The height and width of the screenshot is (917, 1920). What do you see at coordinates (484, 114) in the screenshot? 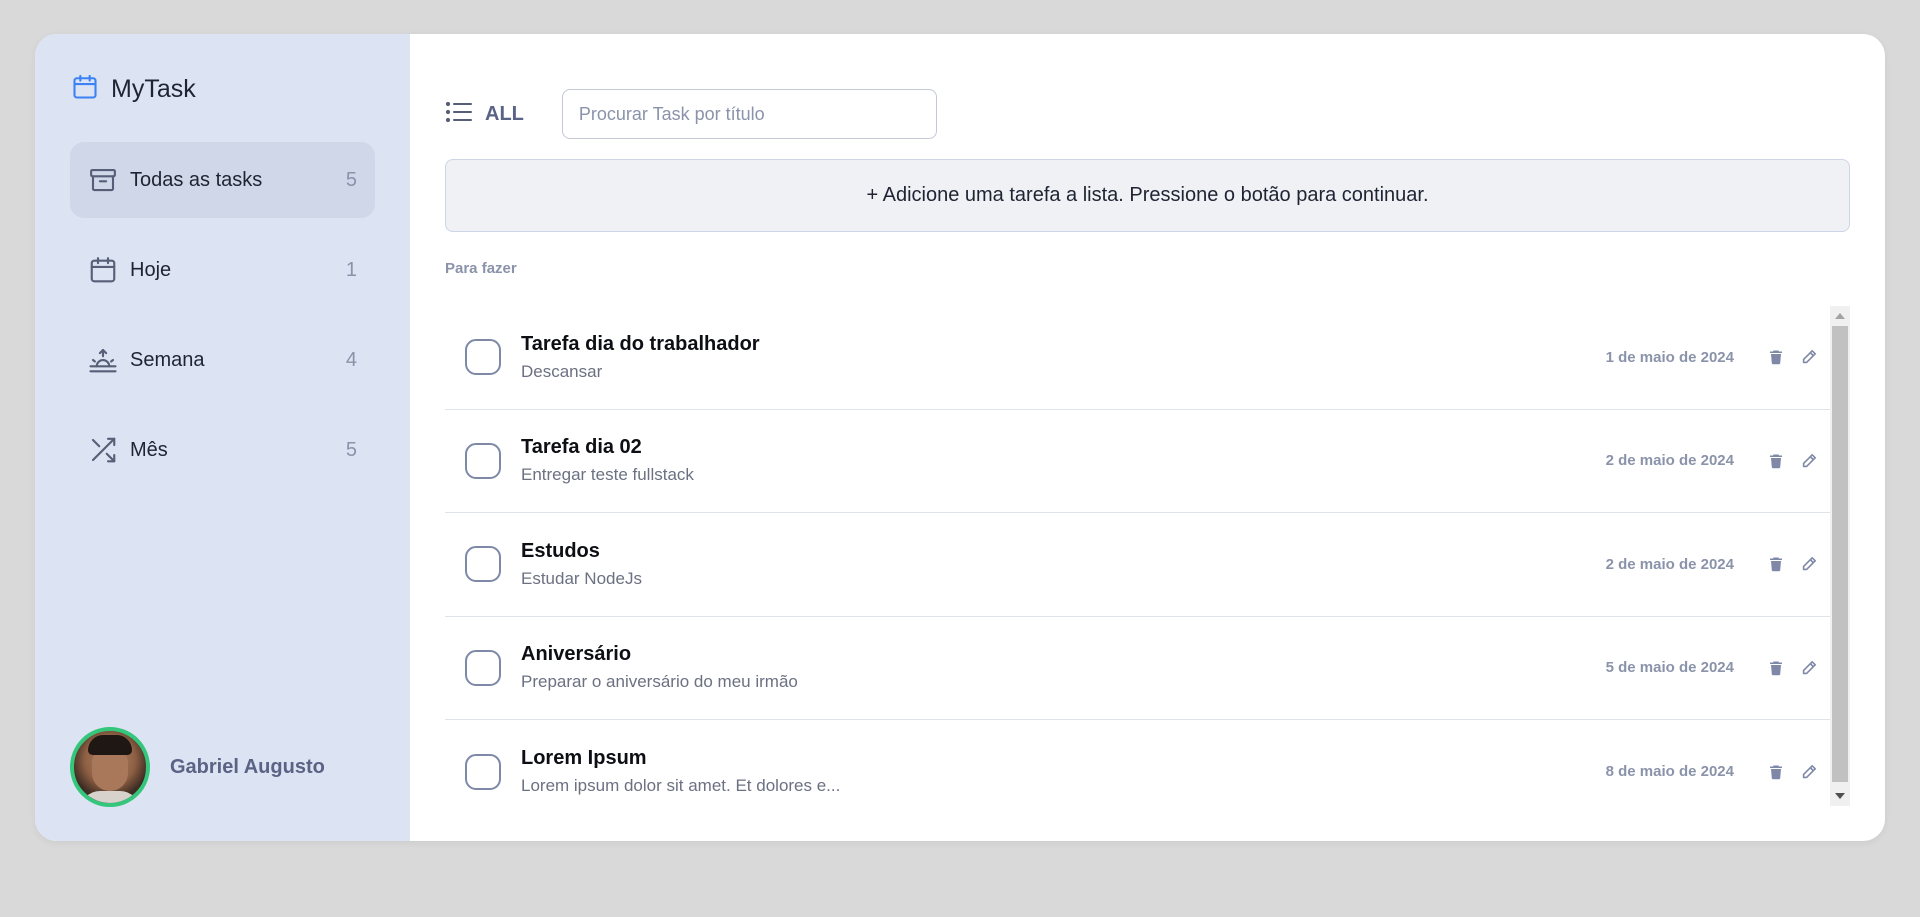
I see `filter-all-button: ALL` at bounding box center [484, 114].